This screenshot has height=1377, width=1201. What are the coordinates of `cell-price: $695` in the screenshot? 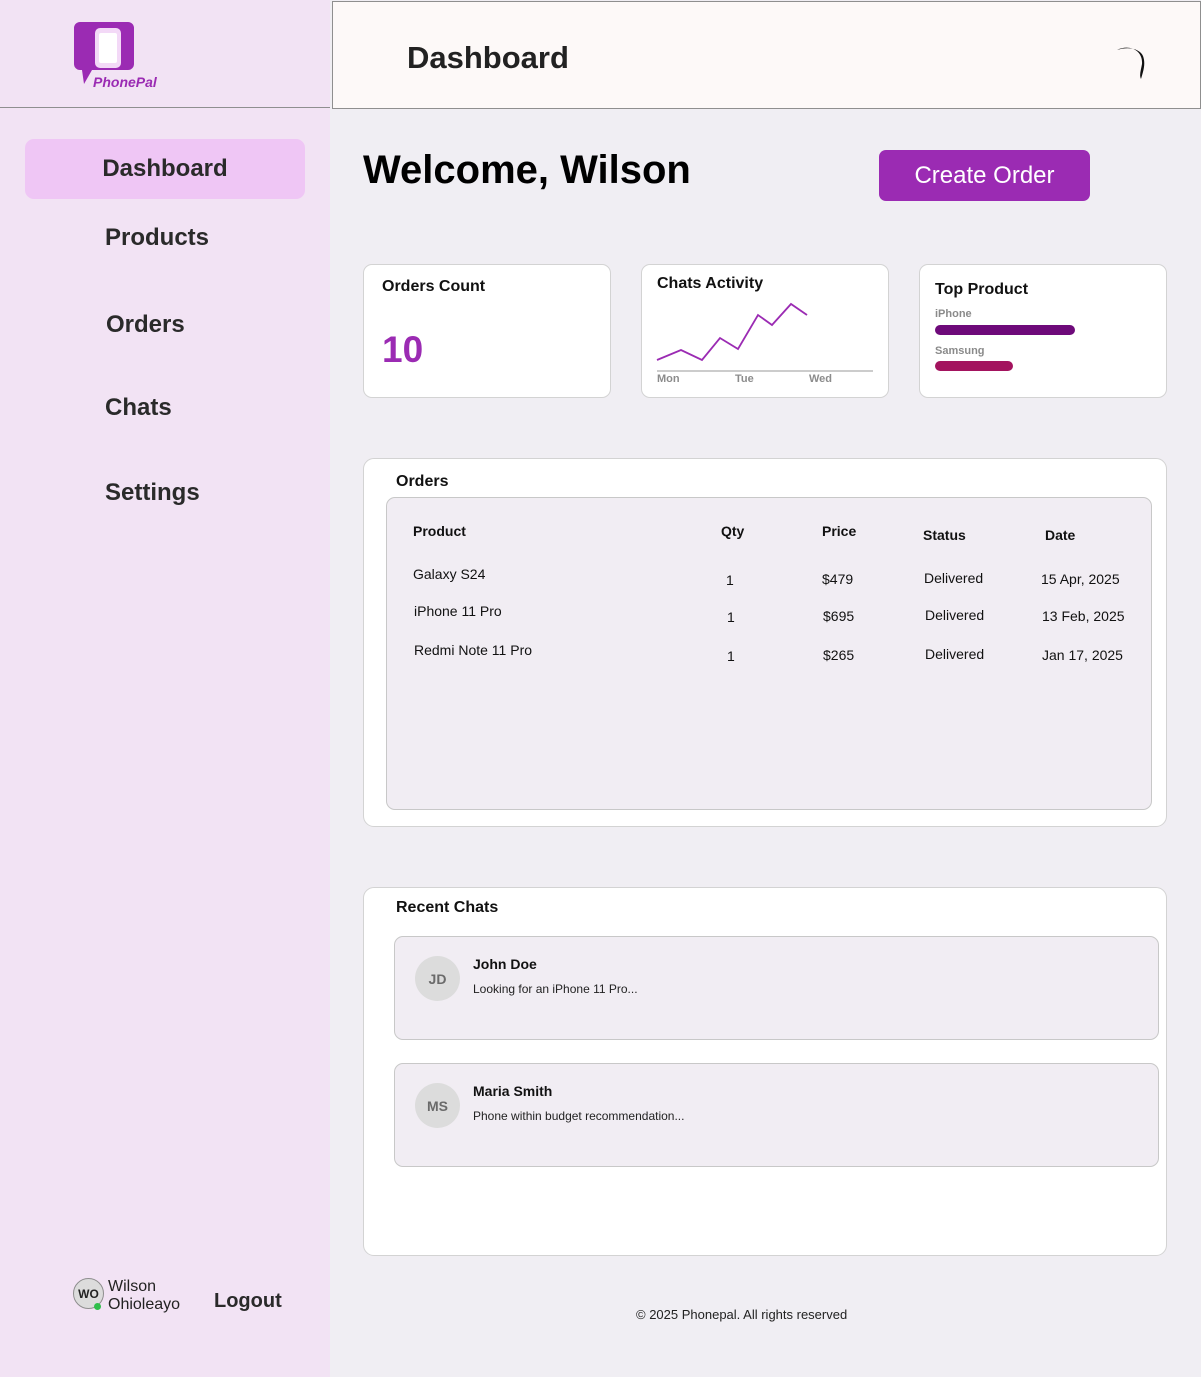 It's located at (839, 616).